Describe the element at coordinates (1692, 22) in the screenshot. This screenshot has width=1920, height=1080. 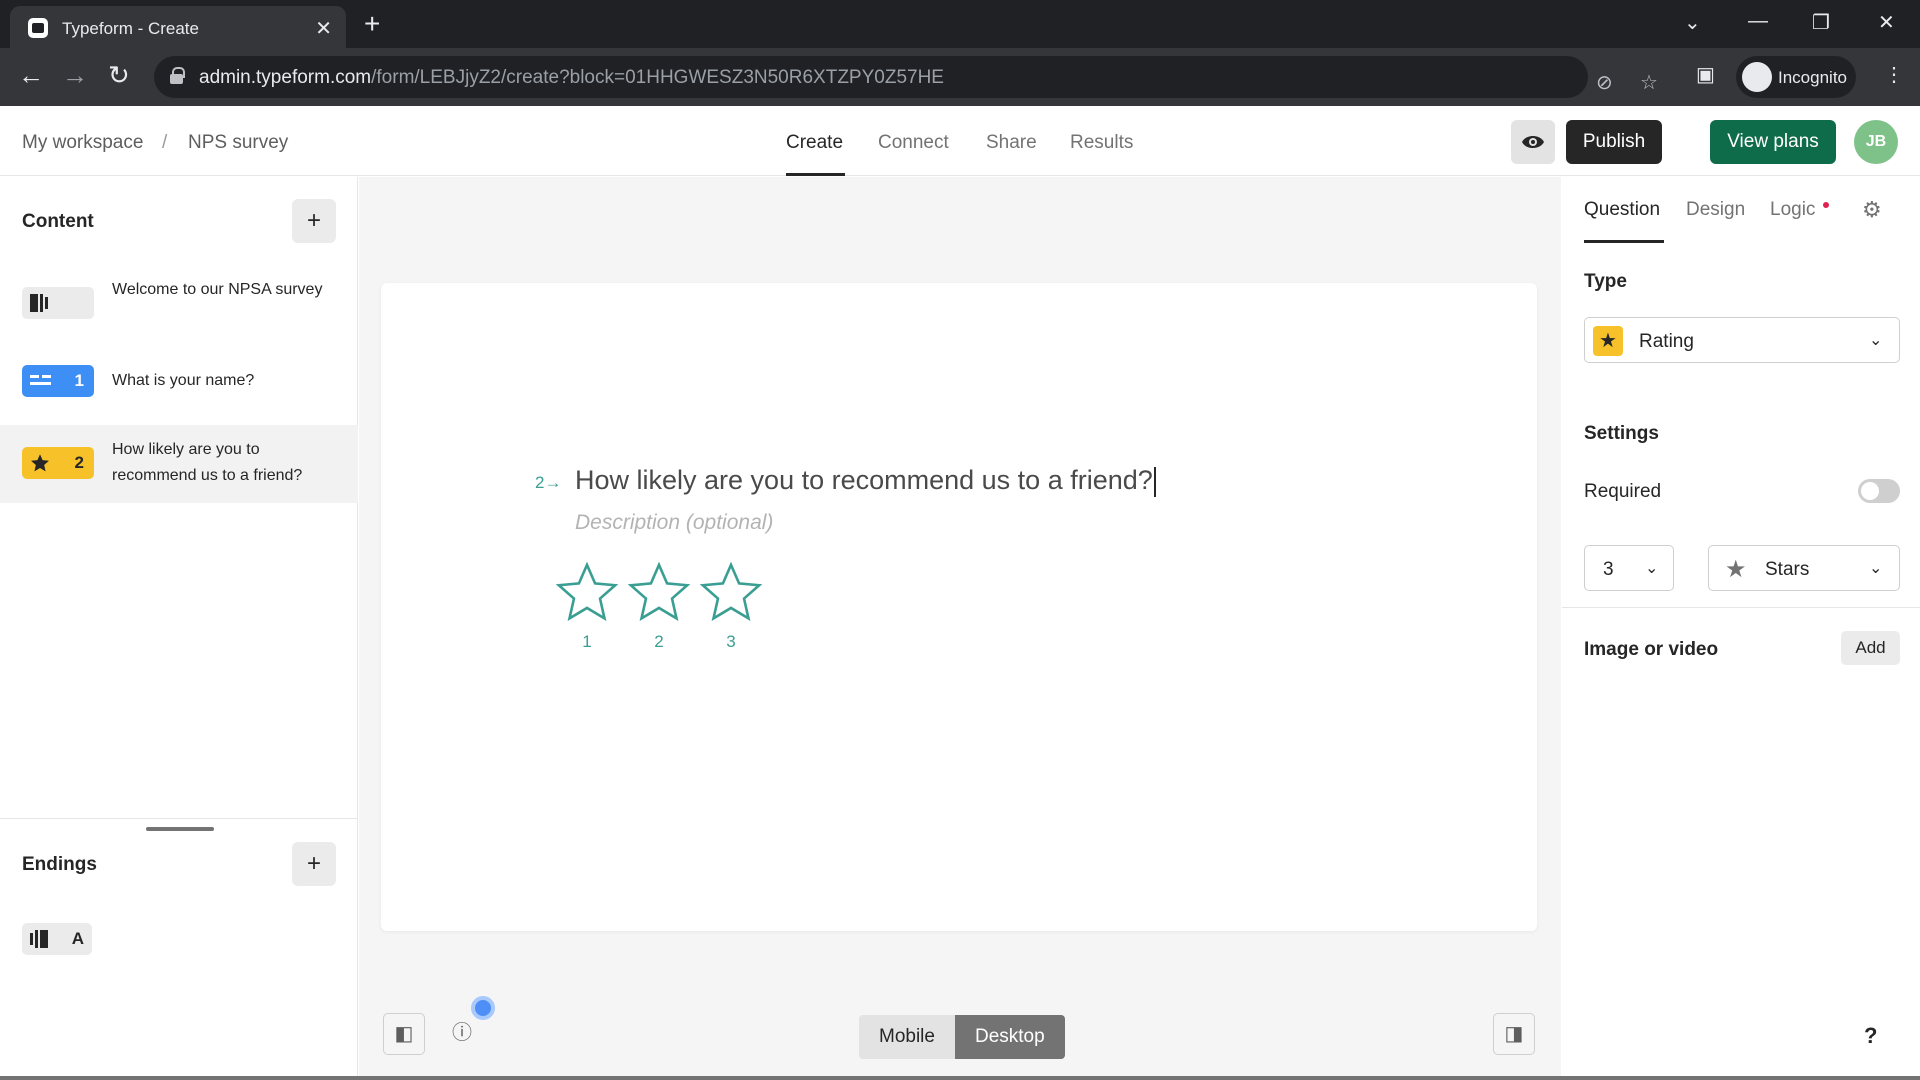
I see `tab-search-icon: ⌄` at that location.